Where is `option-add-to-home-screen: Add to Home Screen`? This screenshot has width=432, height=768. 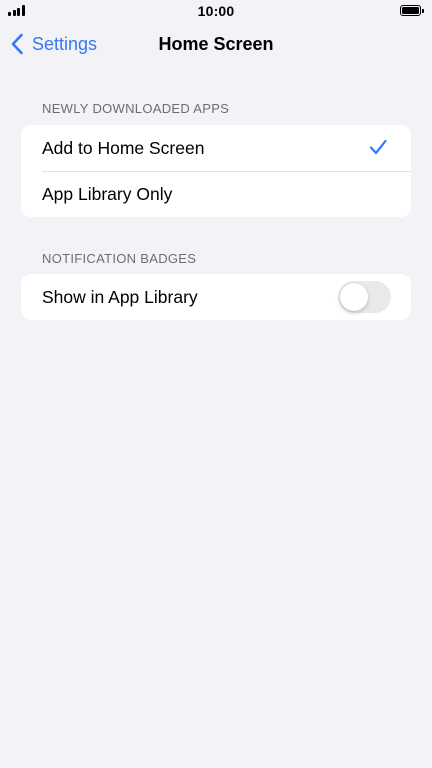 option-add-to-home-screen: Add to Home Screen is located at coordinates (216, 148).